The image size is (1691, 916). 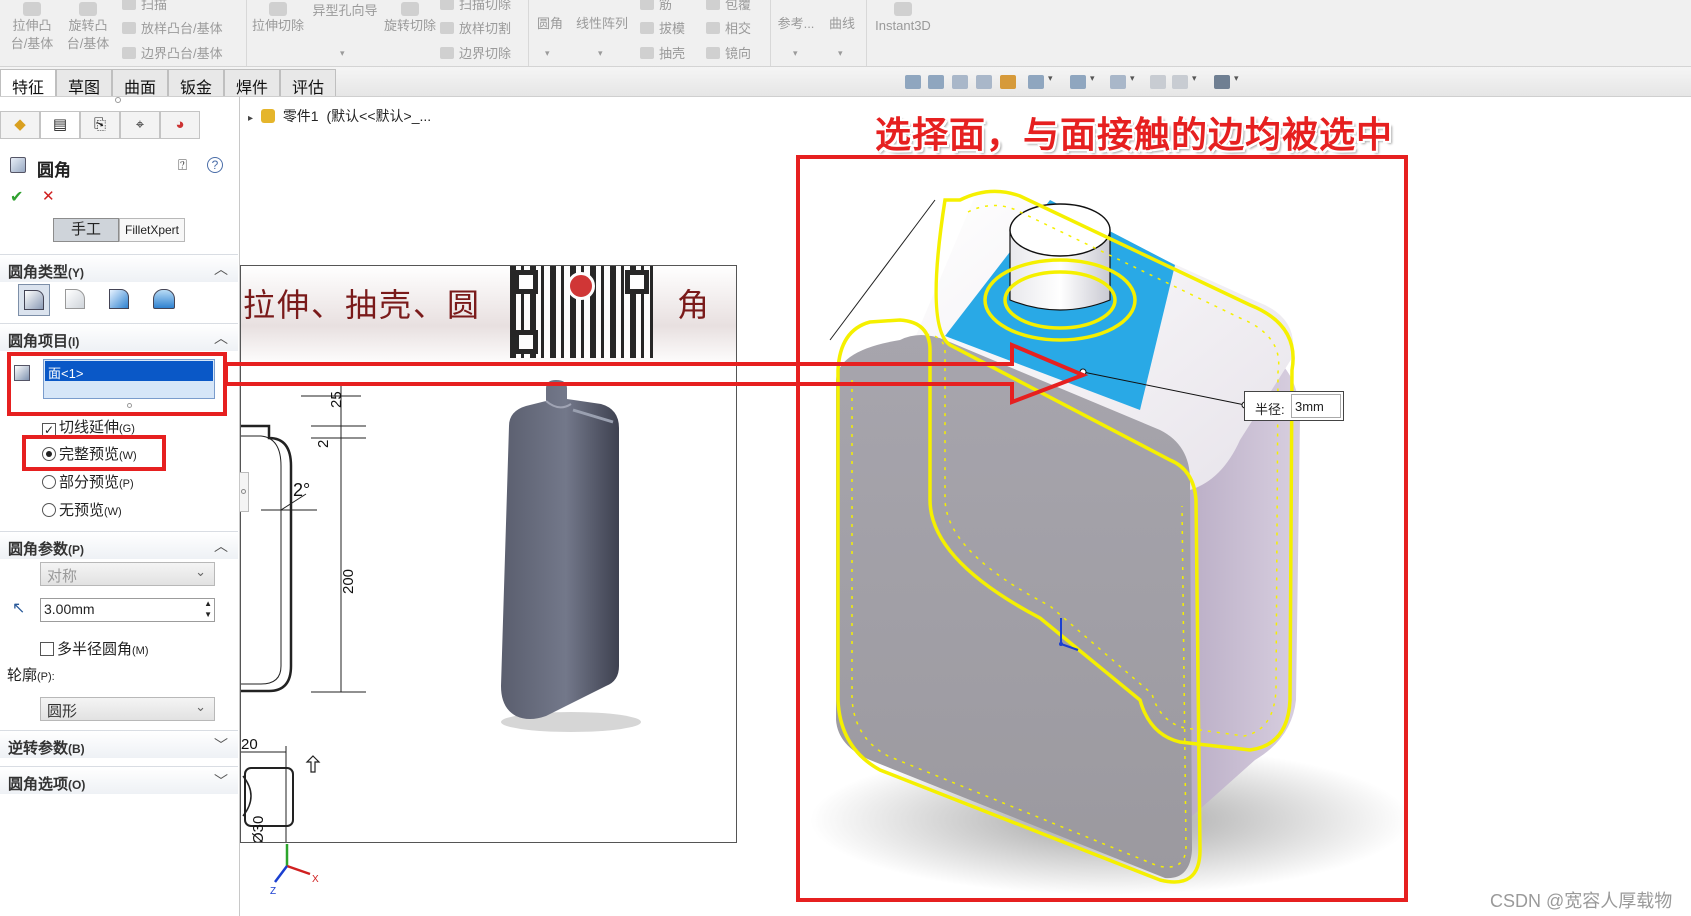 What do you see at coordinates (16, 197) in the screenshot?
I see `ok-button: ✔` at bounding box center [16, 197].